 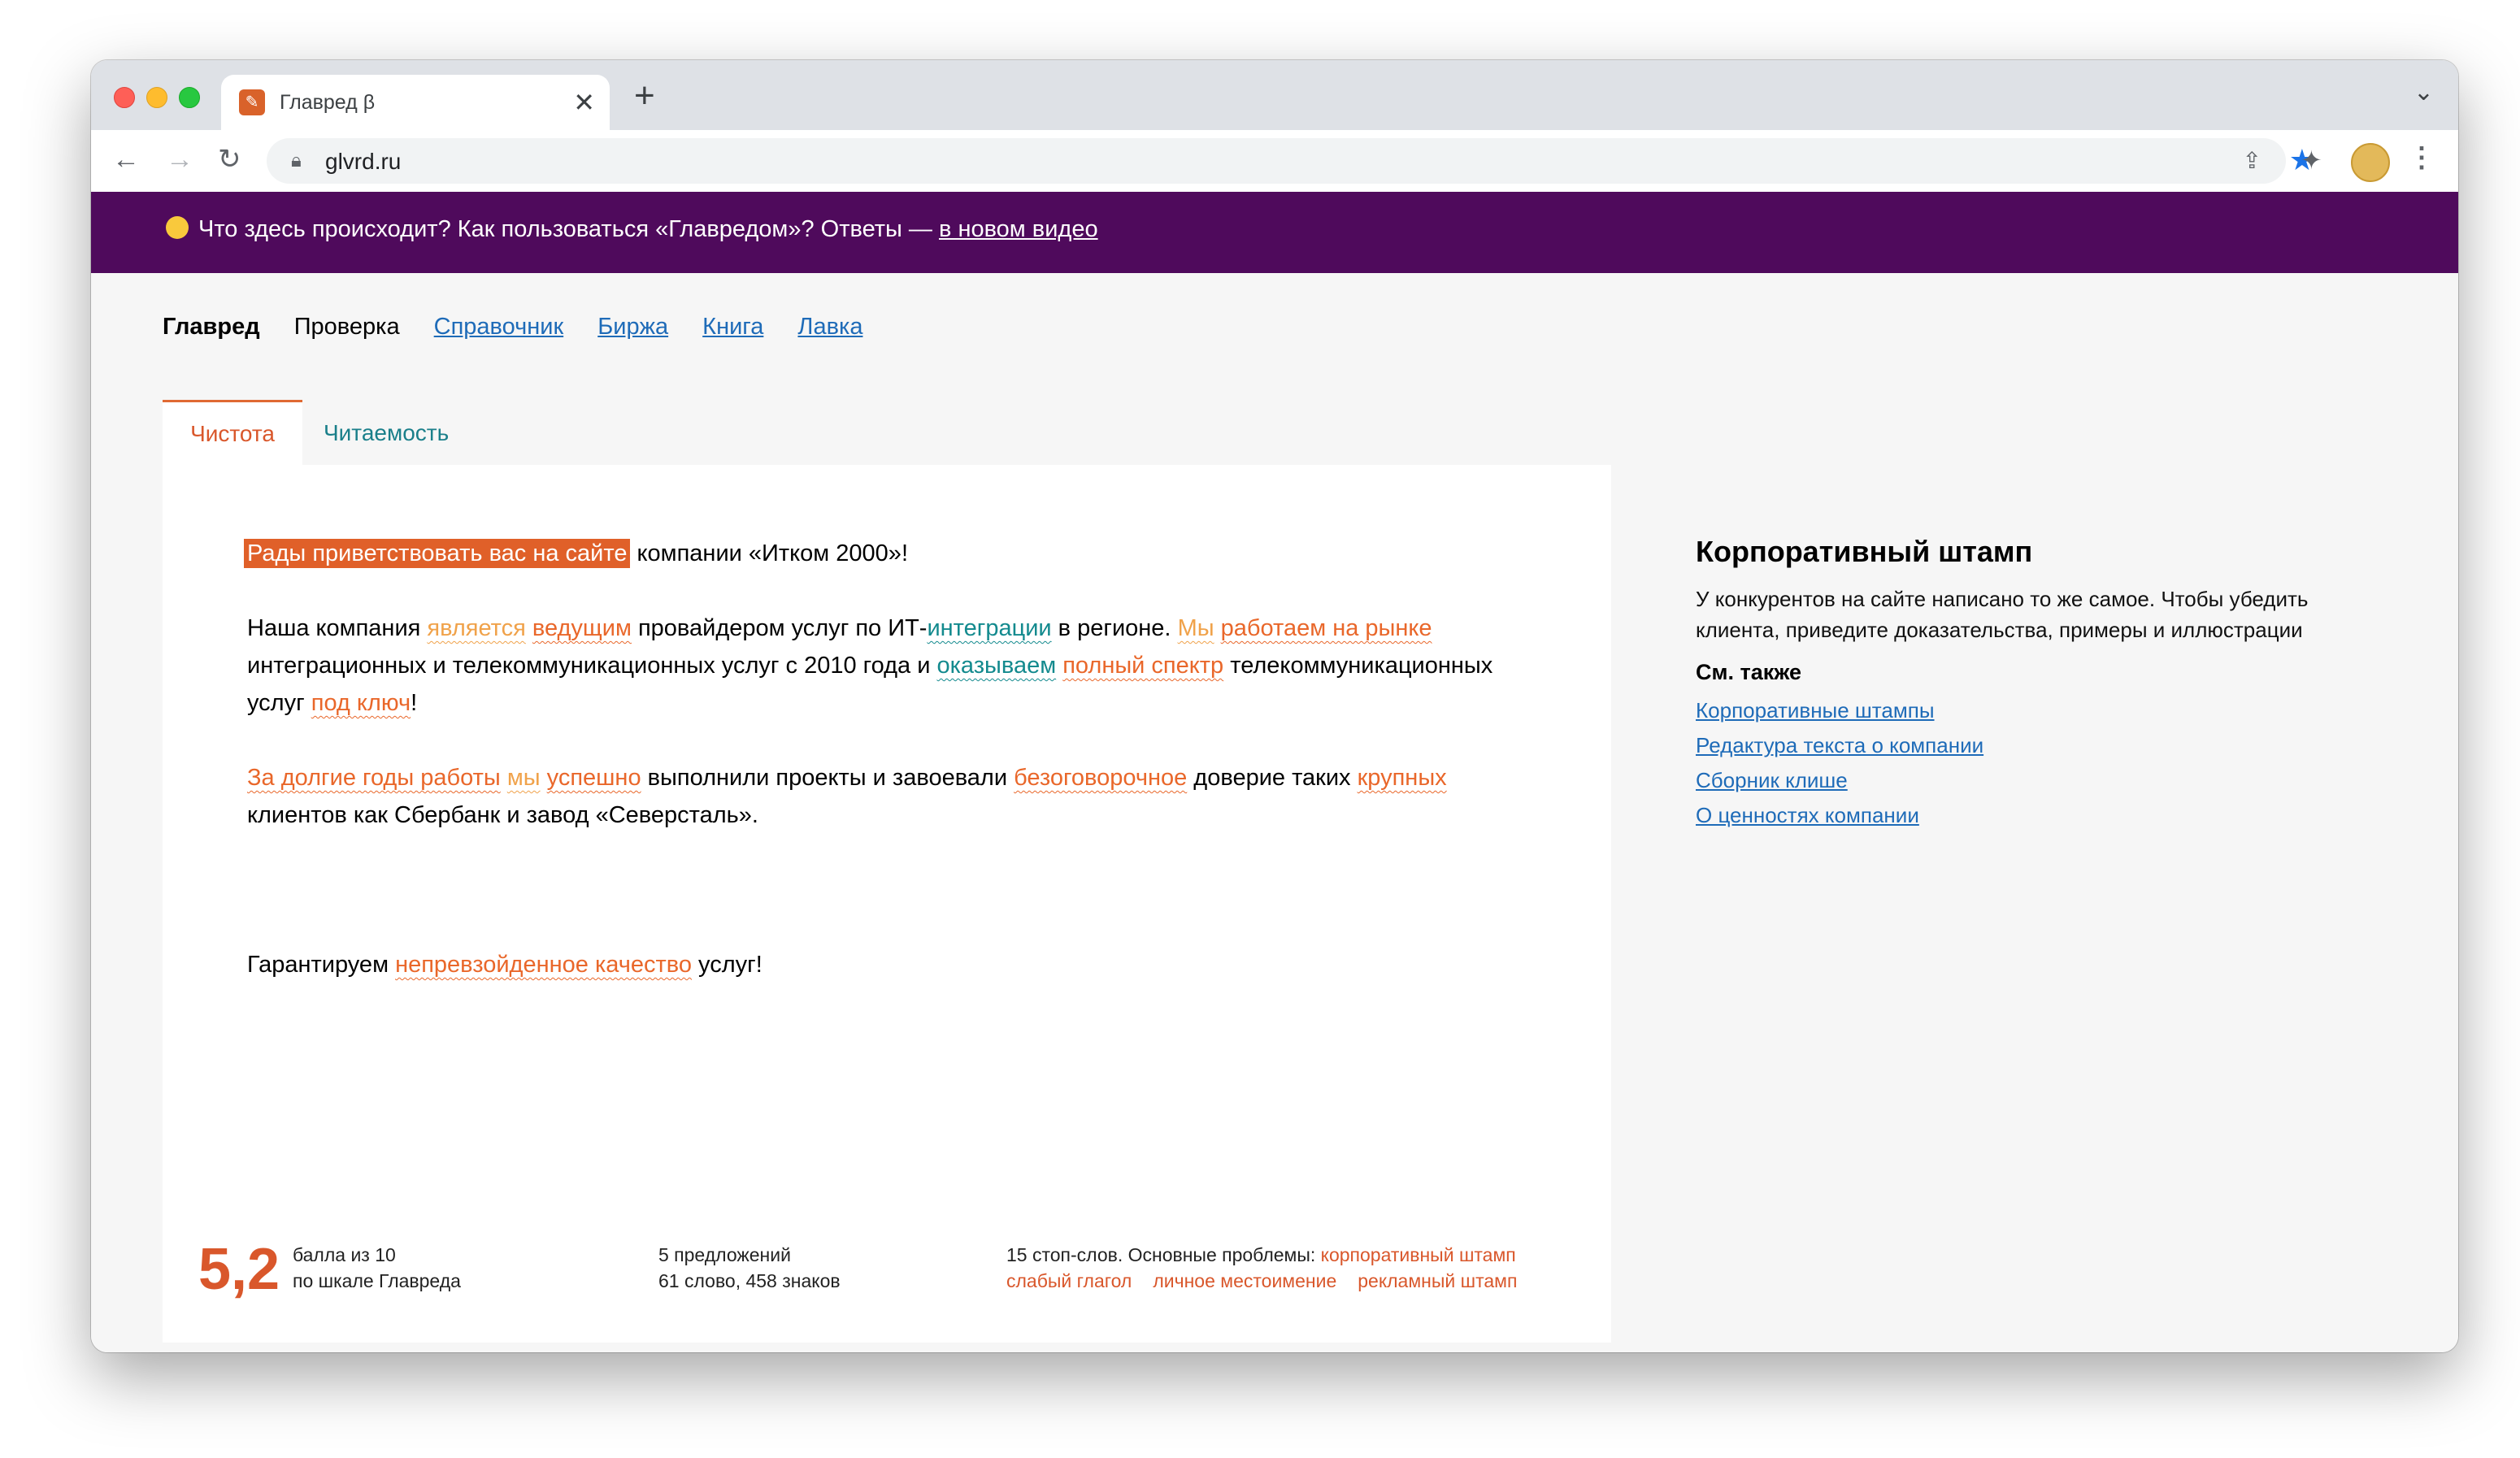 I want to click on highlighted-word: полный спектр, so click(x=1142, y=666).